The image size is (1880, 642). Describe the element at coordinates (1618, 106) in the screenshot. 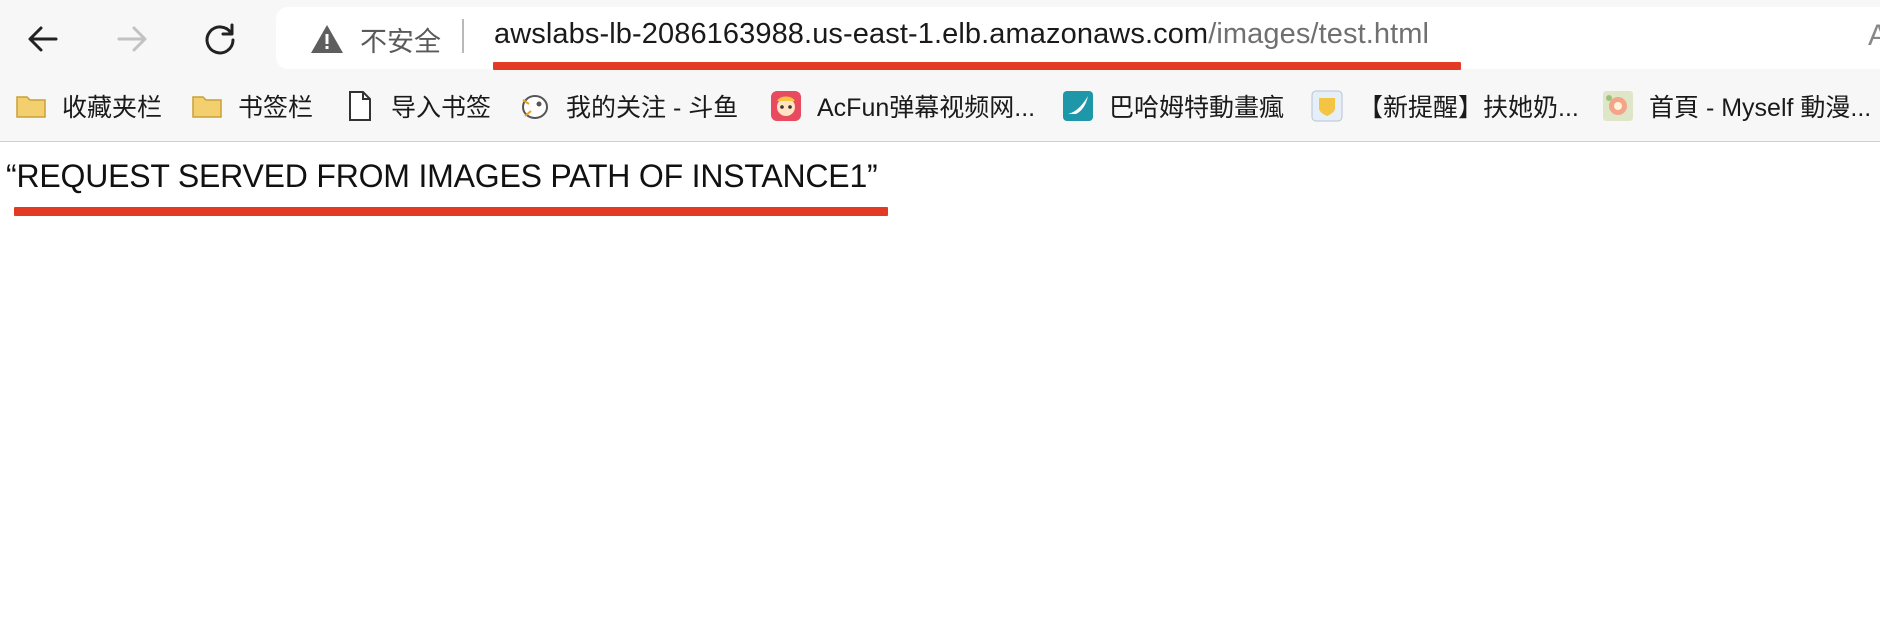

I see `myself-icon` at that location.